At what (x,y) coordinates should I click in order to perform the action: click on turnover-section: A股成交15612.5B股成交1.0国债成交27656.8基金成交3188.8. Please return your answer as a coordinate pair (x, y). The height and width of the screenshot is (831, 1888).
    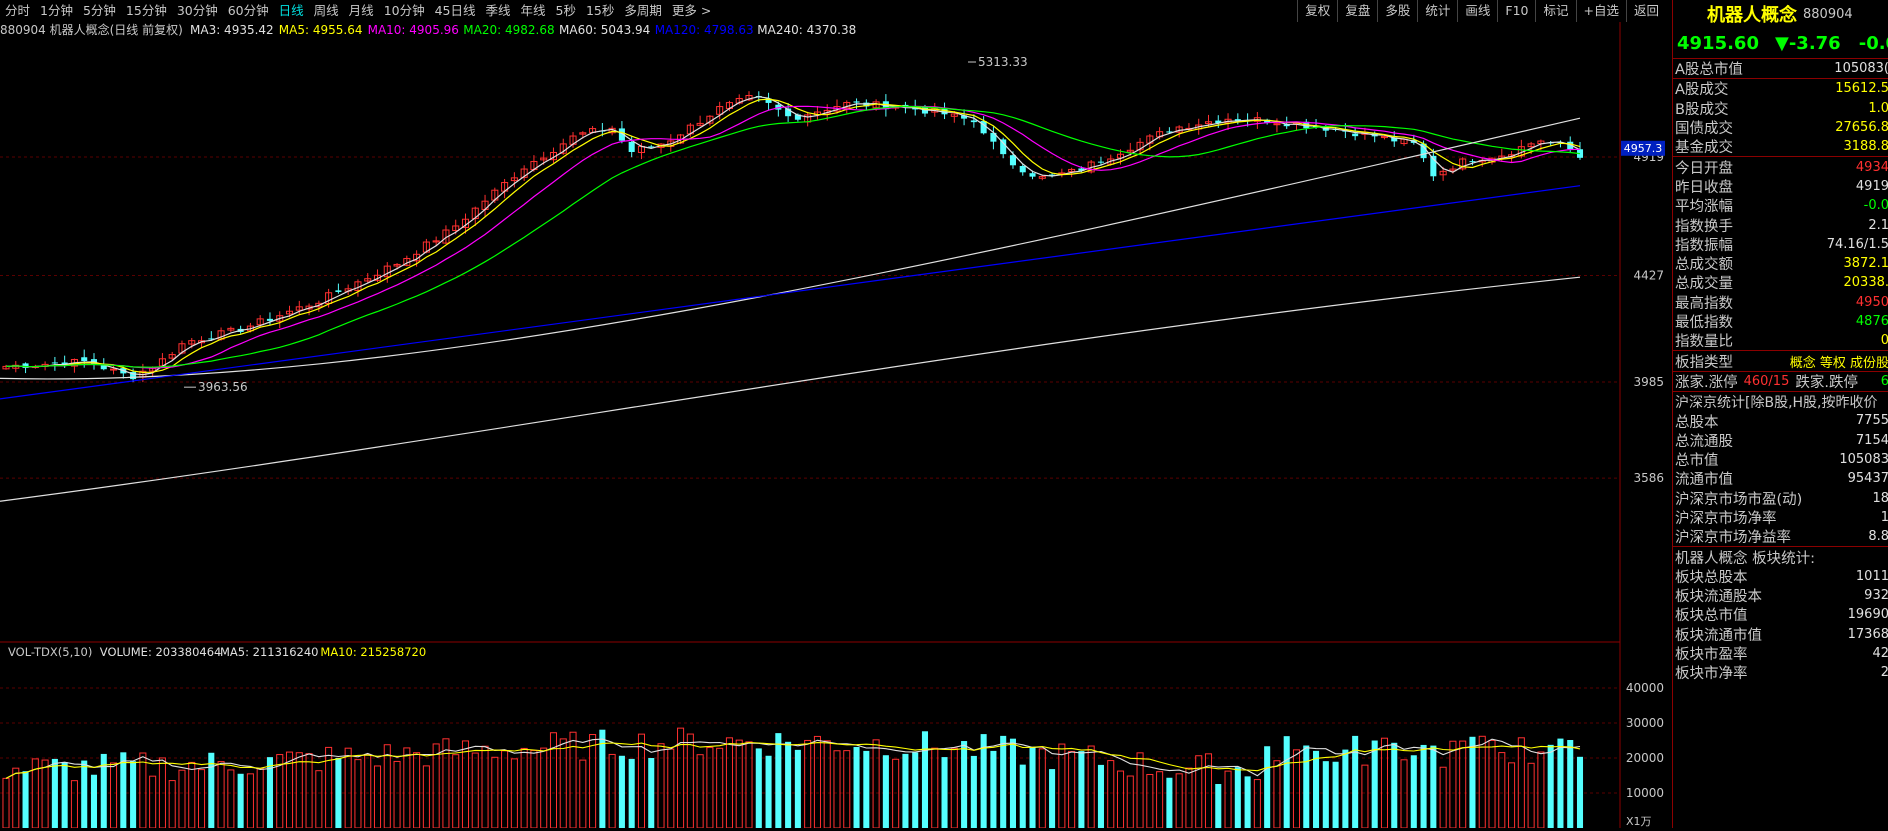
    Looking at the image, I should click on (1780, 117).